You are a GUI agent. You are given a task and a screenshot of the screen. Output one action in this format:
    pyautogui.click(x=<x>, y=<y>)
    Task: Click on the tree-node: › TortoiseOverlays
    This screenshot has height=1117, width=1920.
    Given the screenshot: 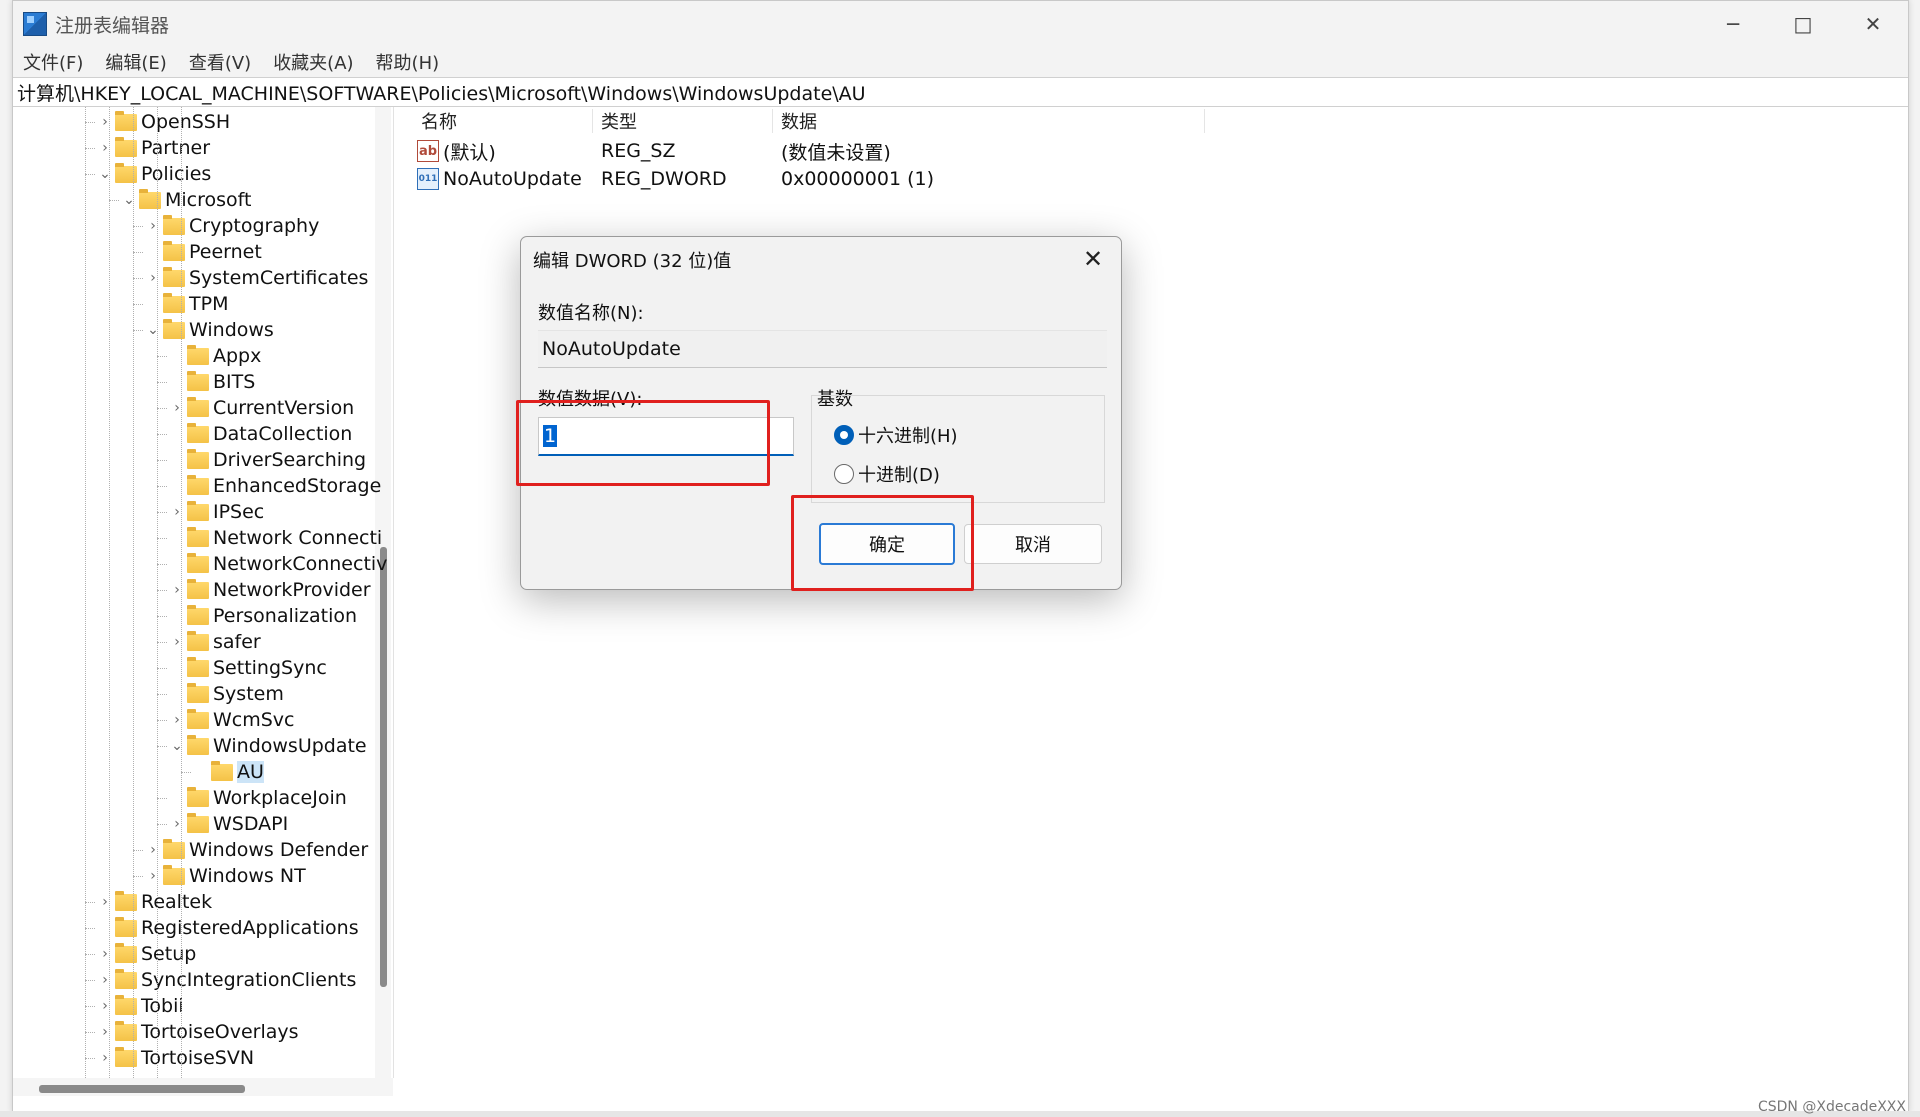 What is the action you would take?
    pyautogui.click(x=198, y=1032)
    